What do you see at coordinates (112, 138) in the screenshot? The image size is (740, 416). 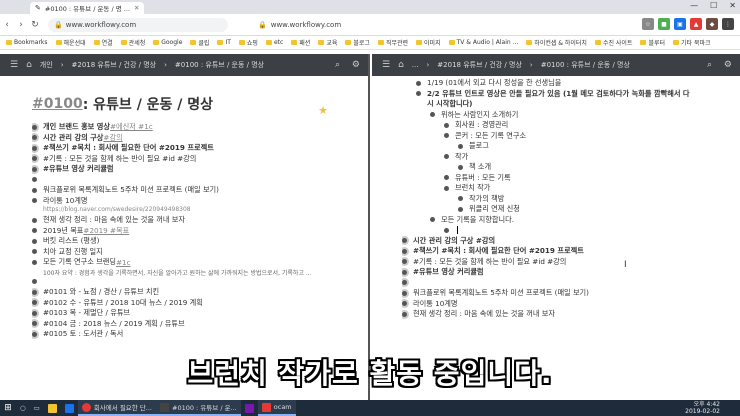 I see `tag-link: #강의` at bounding box center [112, 138].